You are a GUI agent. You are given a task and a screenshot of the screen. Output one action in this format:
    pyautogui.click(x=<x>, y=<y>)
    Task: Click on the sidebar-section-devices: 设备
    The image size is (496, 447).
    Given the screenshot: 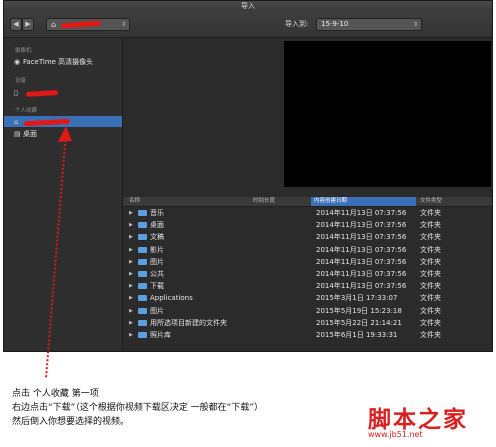 What is the action you would take?
    pyautogui.click(x=21, y=81)
    